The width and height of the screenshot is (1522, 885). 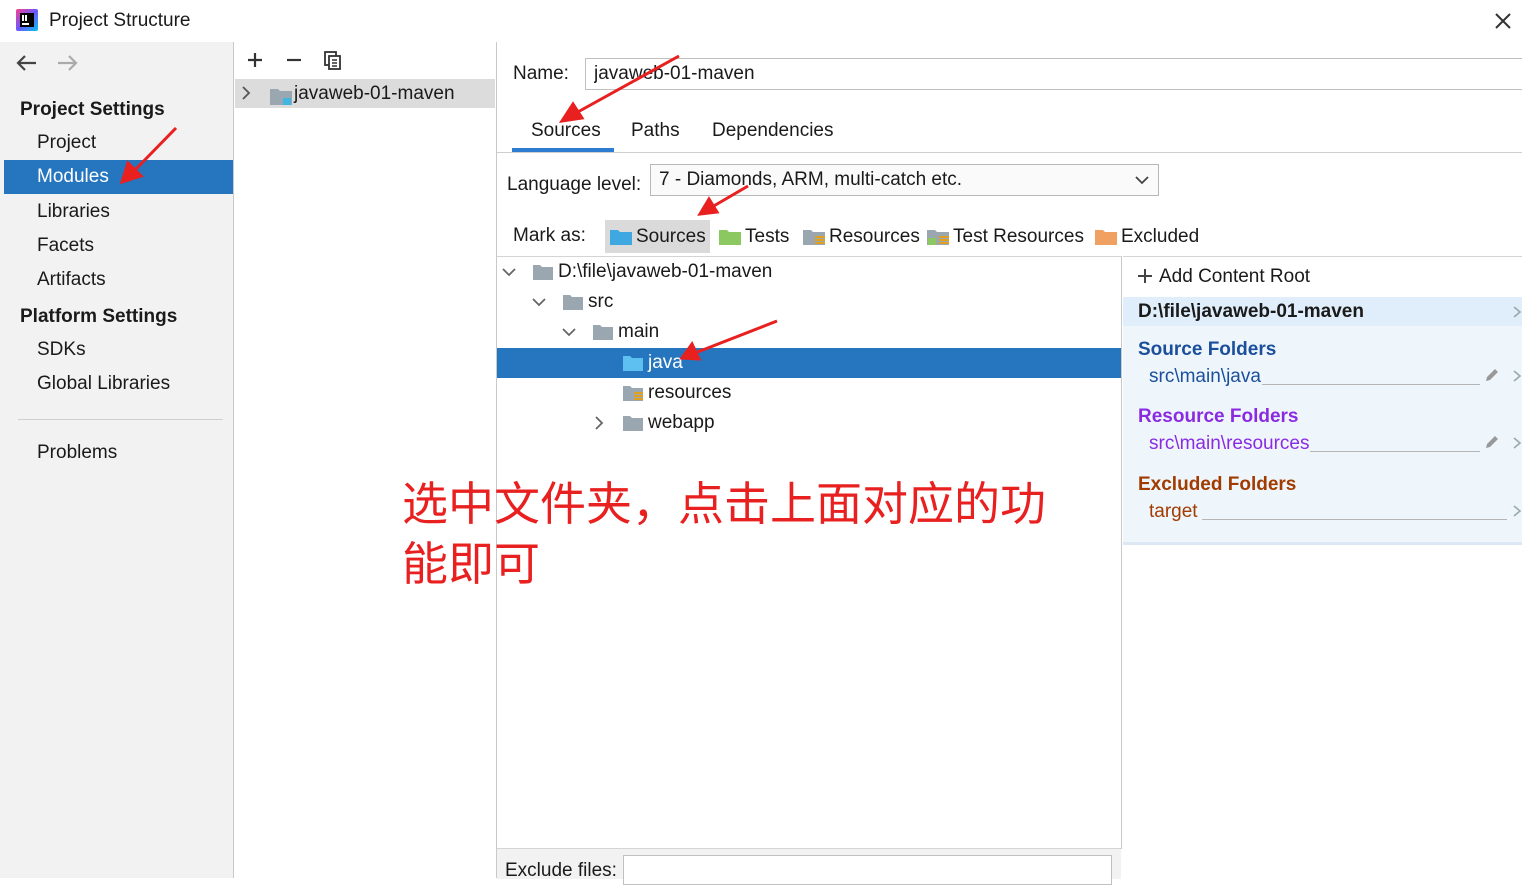 I want to click on sidebar-divider, so click(x=120, y=419).